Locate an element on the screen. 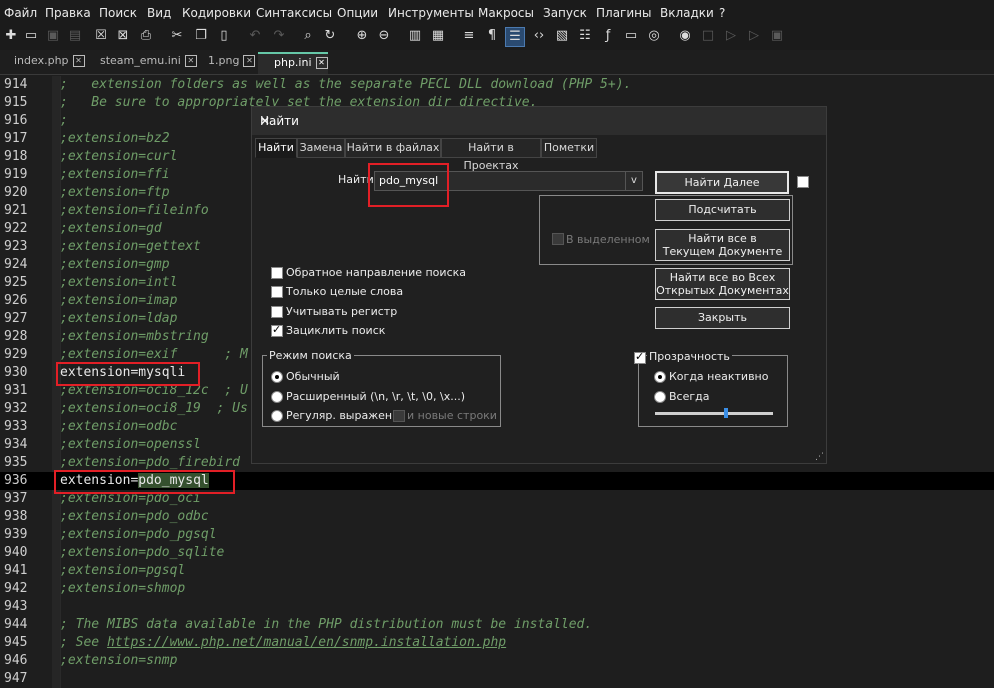 The image size is (994, 688). tab-php-ini: php.ini ✕ is located at coordinates (293, 63).